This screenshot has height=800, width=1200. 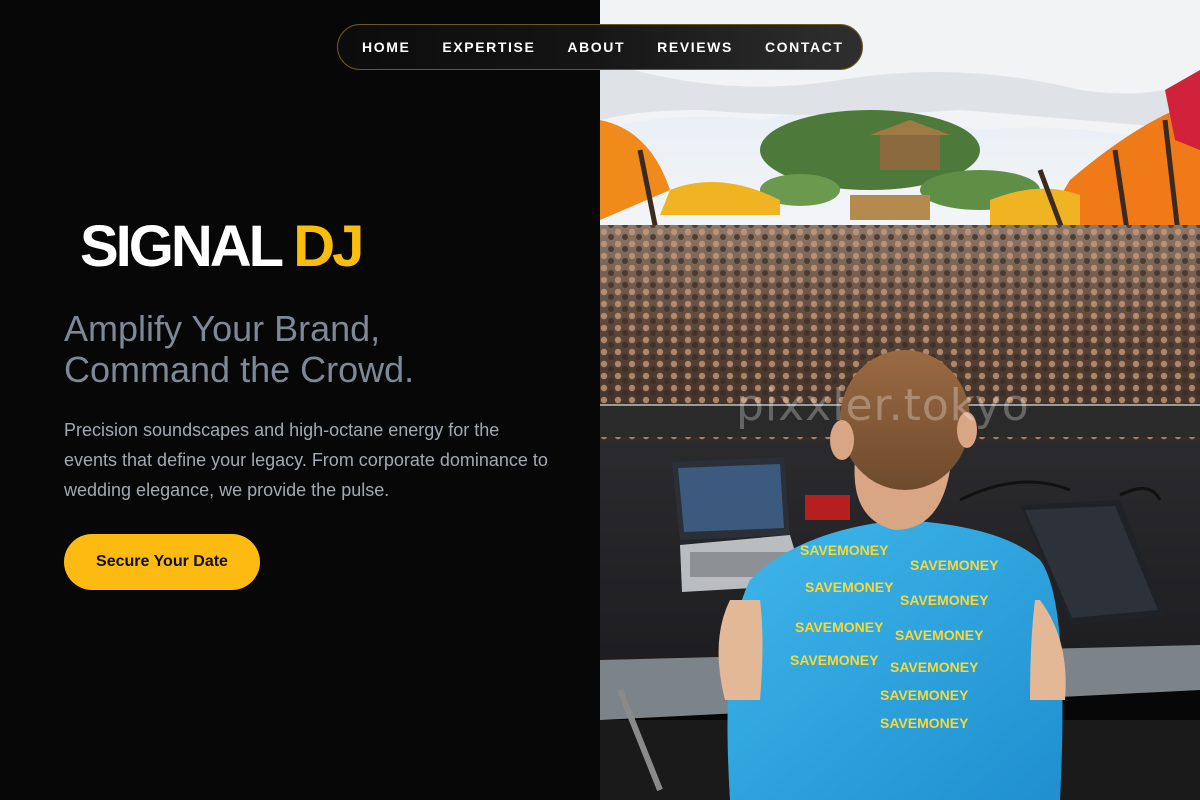 What do you see at coordinates (804, 47) in the screenshot?
I see `nav-link-contact: CONTACT` at bounding box center [804, 47].